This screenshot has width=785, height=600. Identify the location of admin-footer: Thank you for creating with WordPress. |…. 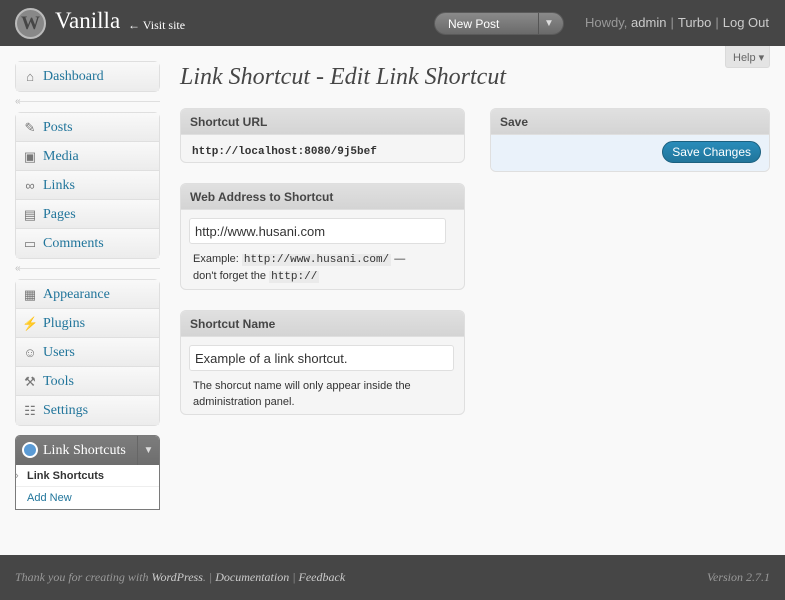
(392, 577).